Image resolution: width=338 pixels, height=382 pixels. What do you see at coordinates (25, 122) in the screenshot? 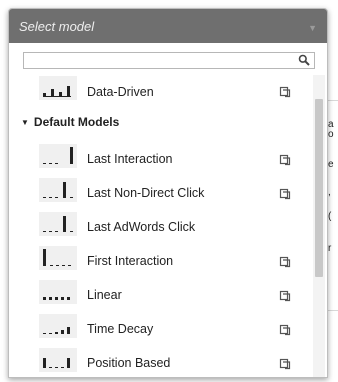
I see `expand-triangle-icon: ▼` at bounding box center [25, 122].